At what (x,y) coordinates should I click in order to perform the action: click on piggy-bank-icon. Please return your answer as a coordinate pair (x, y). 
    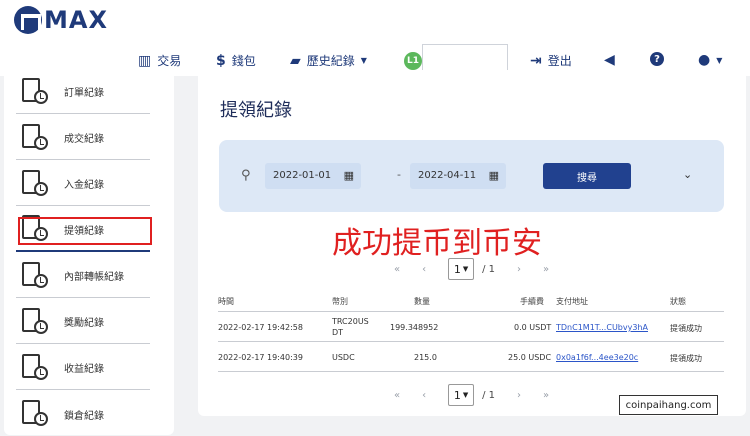
    Looking at the image, I should click on (36, 414).